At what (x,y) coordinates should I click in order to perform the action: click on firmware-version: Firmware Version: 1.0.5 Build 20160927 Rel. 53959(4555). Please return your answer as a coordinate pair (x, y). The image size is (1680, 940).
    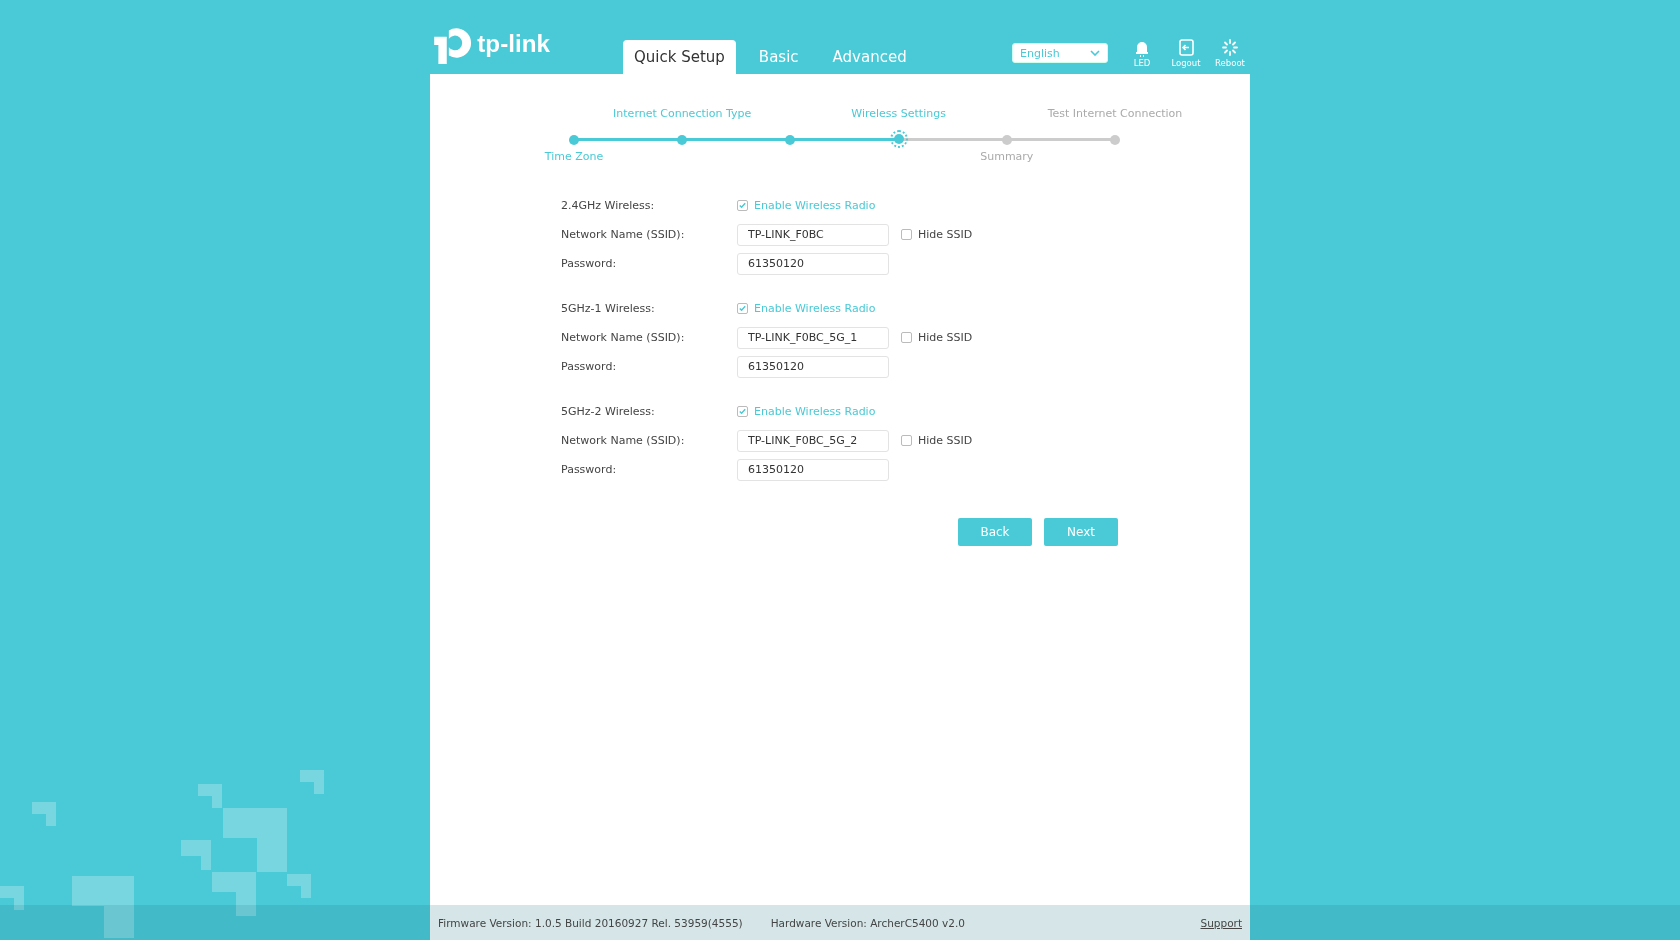
    Looking at the image, I should click on (590, 922).